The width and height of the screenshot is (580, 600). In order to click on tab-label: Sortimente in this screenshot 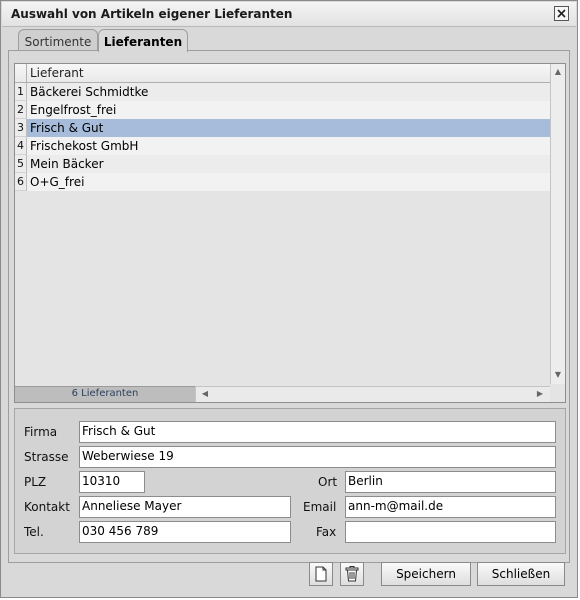, I will do `click(58, 42)`.